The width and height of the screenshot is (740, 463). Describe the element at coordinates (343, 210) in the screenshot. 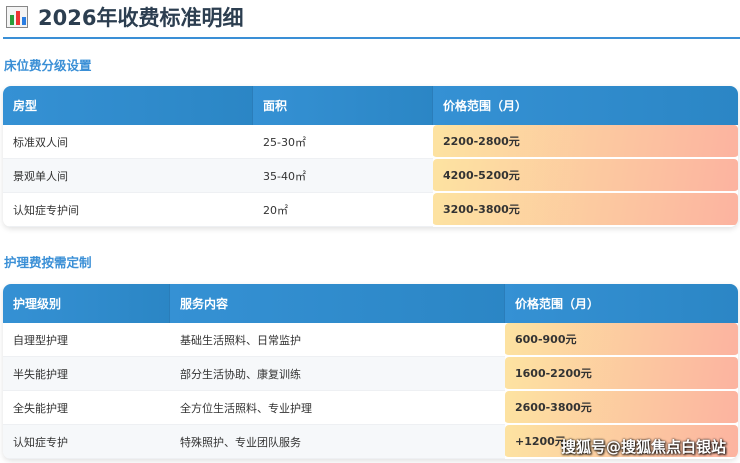

I see `cell-area: 20㎡` at that location.